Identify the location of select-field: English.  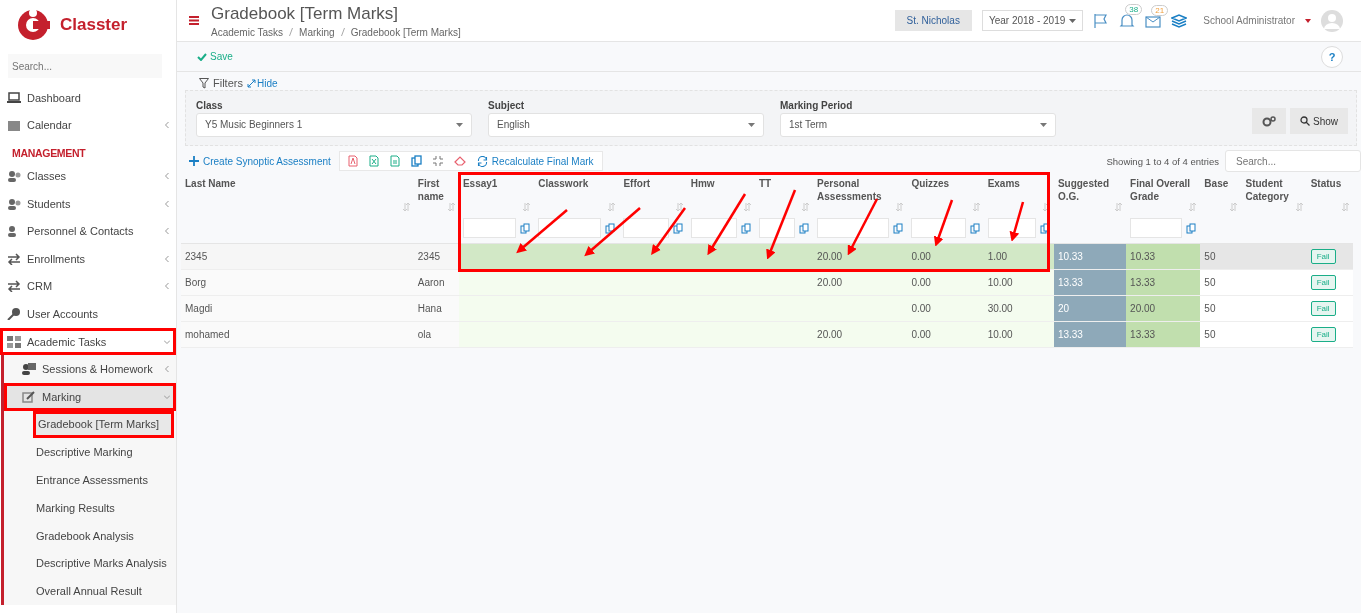
(626, 124).